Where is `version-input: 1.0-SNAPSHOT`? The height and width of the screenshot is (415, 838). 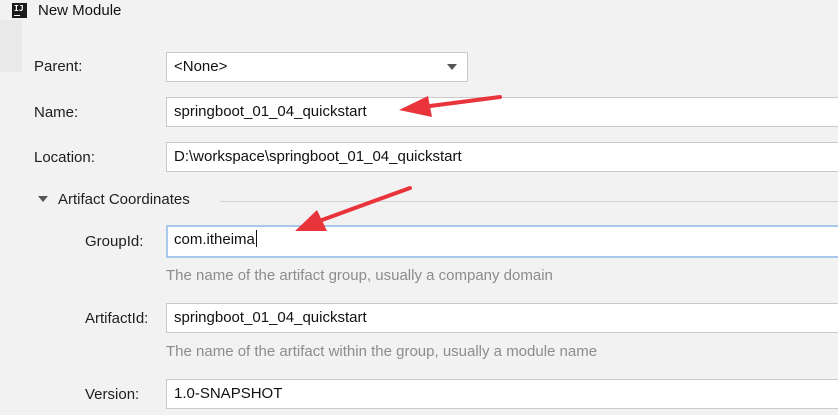
version-input: 1.0-SNAPSHOT is located at coordinates (502, 394).